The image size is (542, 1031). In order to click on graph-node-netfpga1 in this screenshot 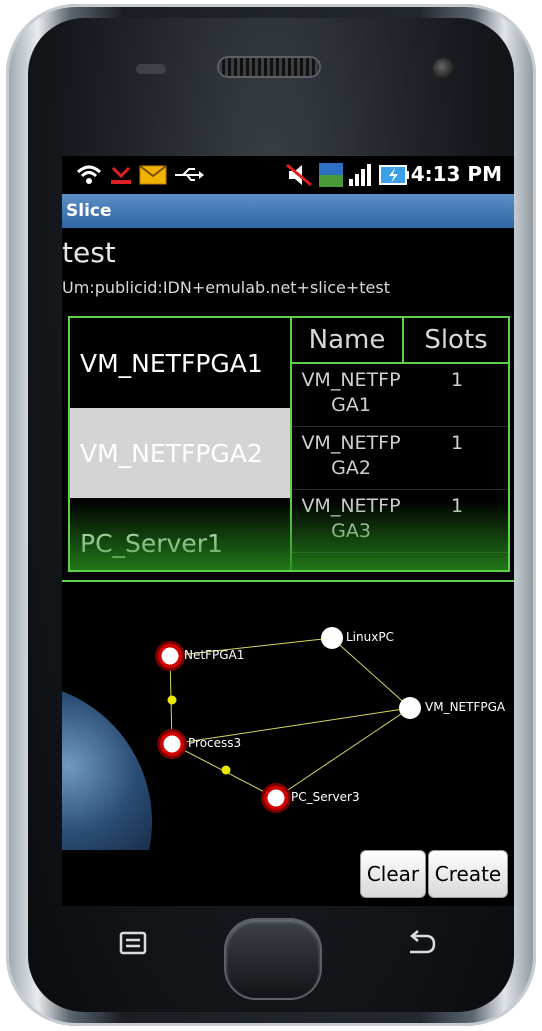, I will do `click(170, 656)`.